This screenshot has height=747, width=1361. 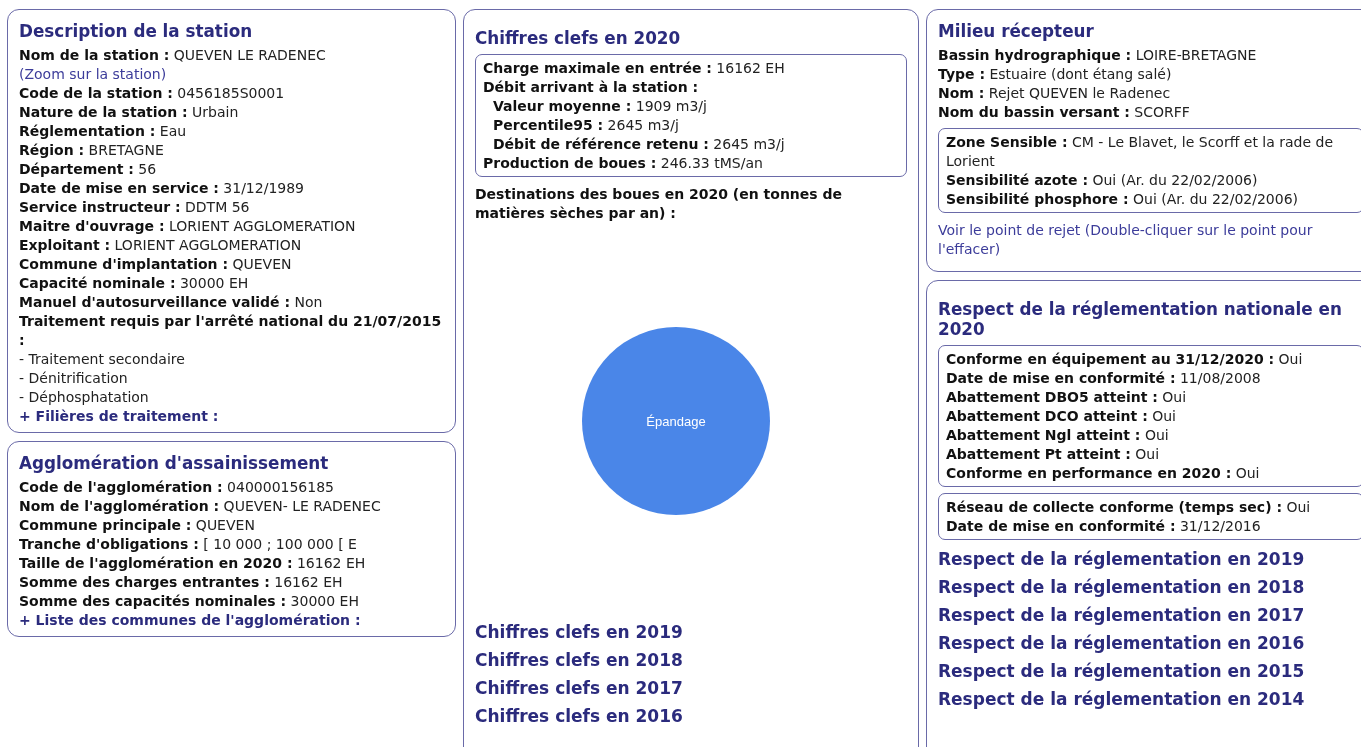 What do you see at coordinates (1149, 240) in the screenshot?
I see `map-link: Voir le point de rejet (Double-cliquer sur le point pour l'effacer)` at bounding box center [1149, 240].